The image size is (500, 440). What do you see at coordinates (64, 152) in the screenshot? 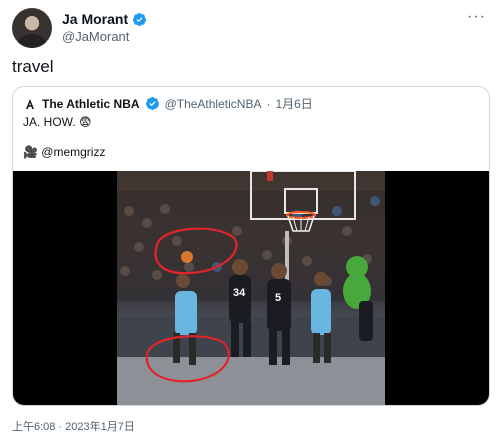
I see `quoted-video-credit: 🎥 @memgrizz` at bounding box center [64, 152].